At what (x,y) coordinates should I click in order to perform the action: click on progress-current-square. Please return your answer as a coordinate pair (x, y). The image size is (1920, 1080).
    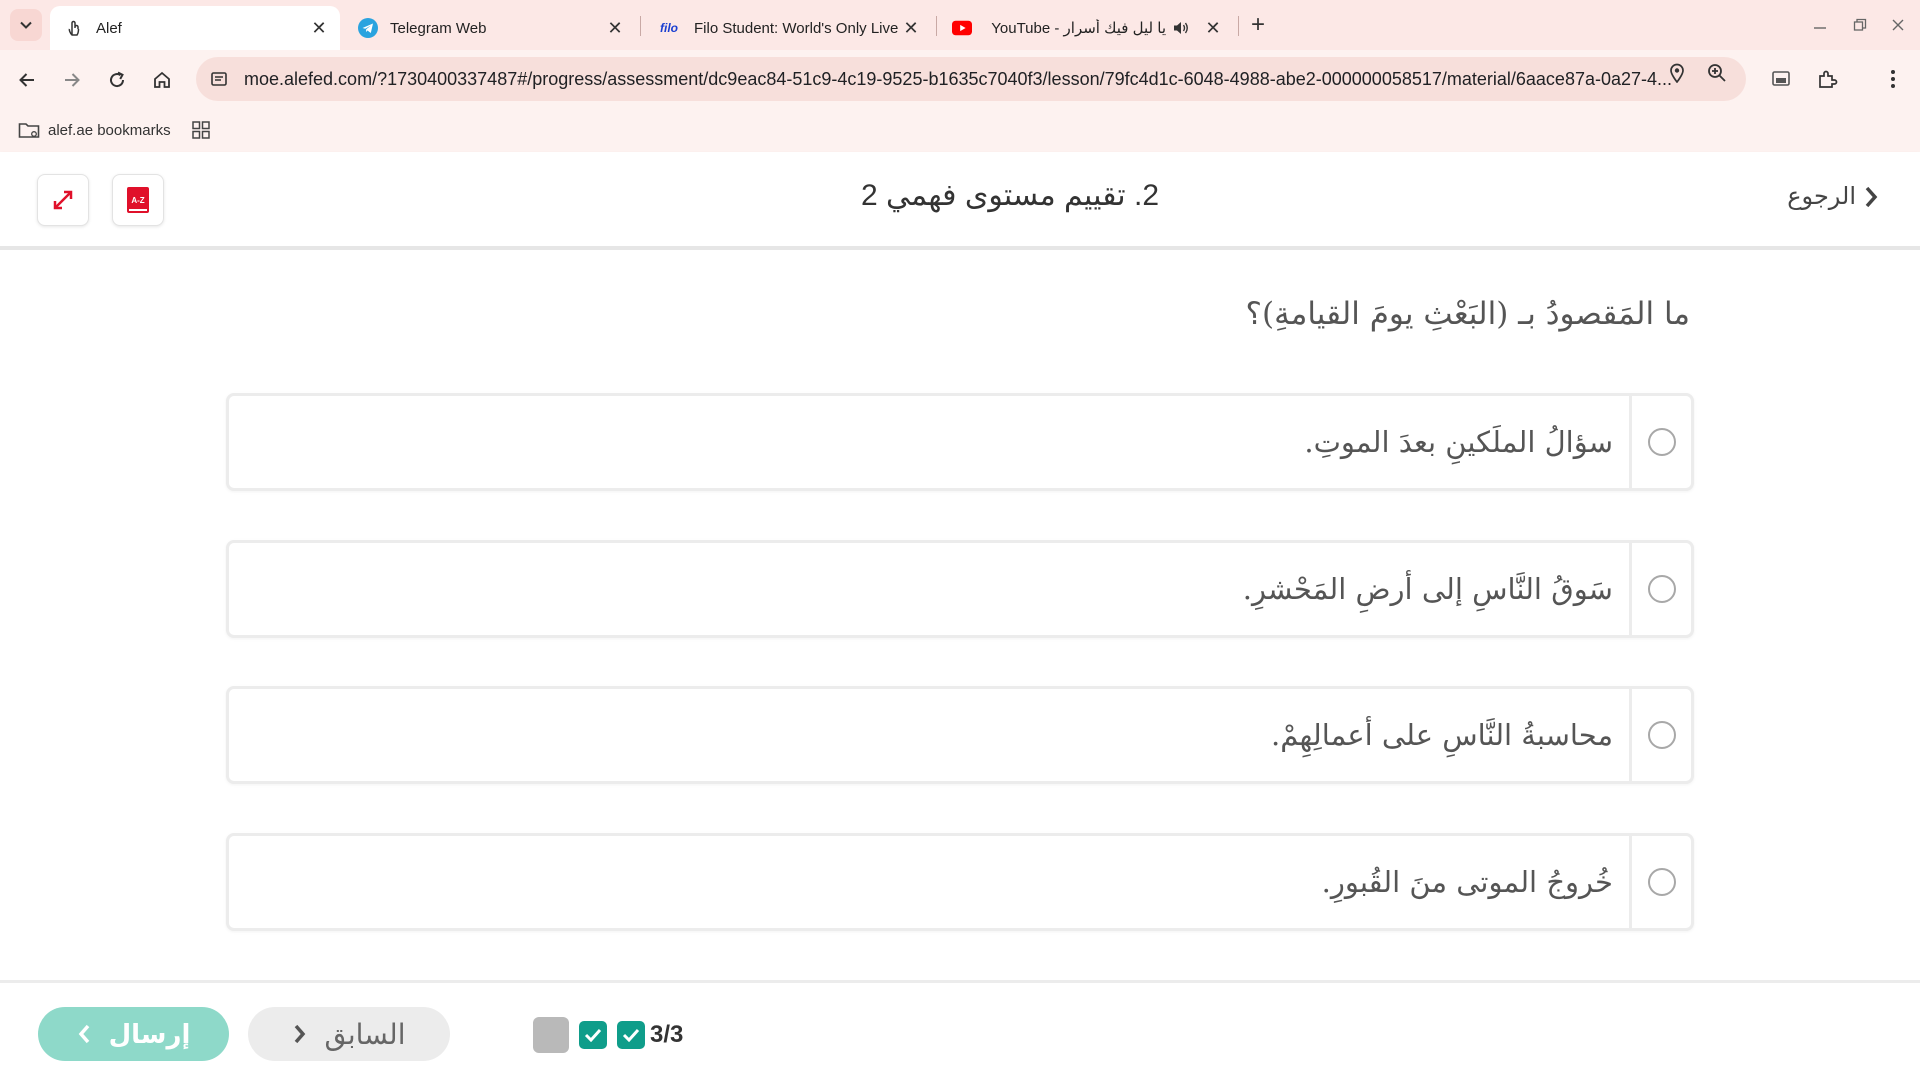
    Looking at the image, I should click on (551, 1035).